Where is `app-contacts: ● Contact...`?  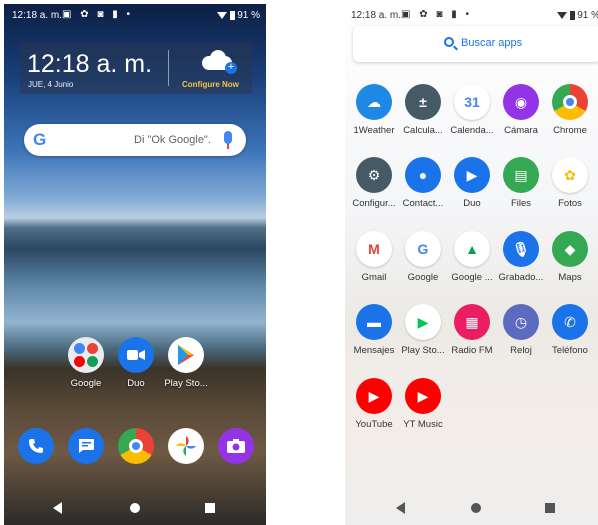
app-contacts: ● Contact... is located at coordinates (423, 183).